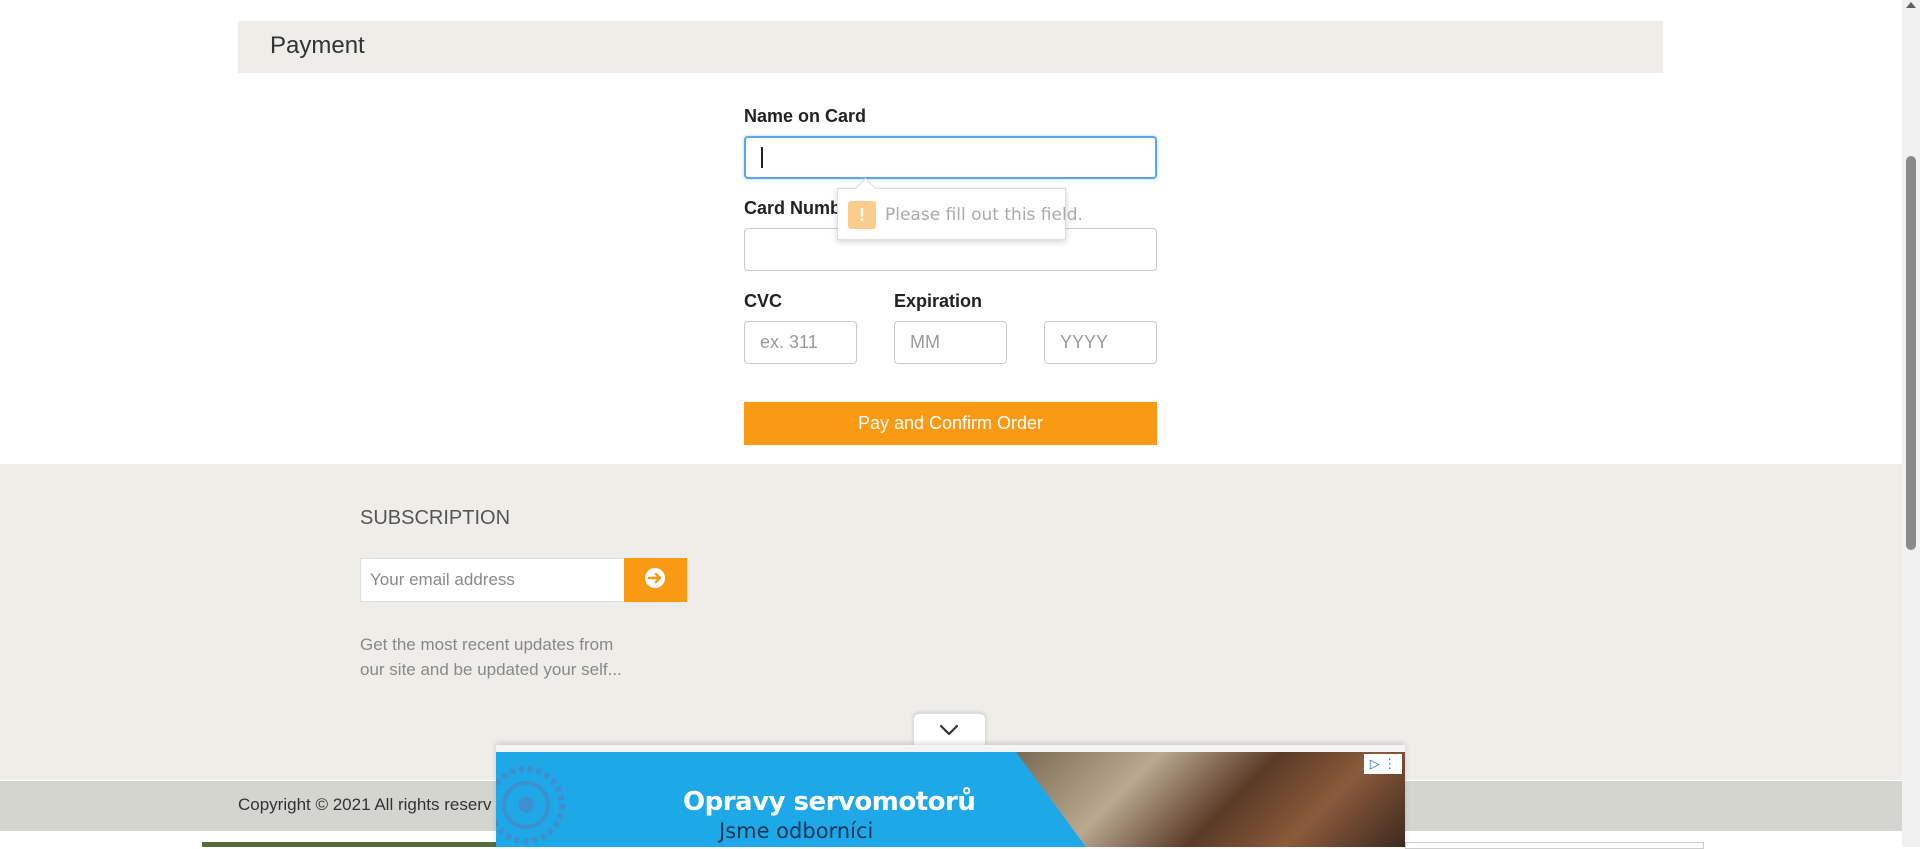 This screenshot has height=849, width=1920. I want to click on validation-message: Please fill out this field., so click(984, 215).